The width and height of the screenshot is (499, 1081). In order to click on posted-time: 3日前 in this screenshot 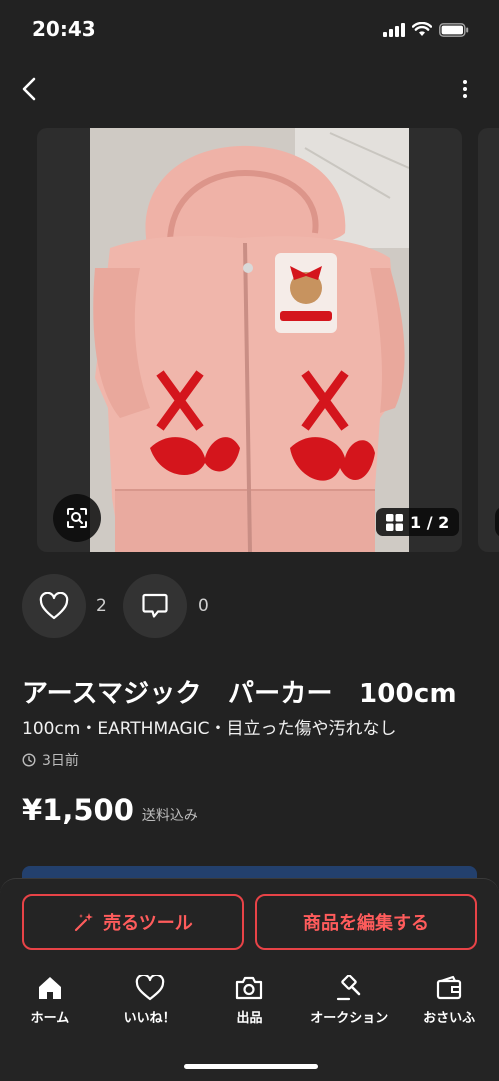, I will do `click(50, 760)`.